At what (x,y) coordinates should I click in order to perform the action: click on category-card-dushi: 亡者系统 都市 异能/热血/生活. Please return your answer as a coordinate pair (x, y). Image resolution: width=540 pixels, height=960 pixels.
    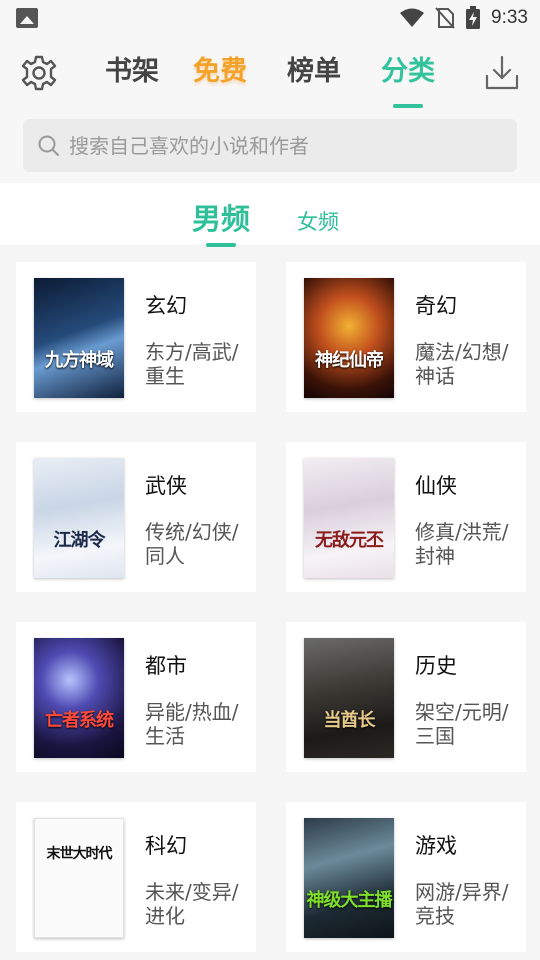
    Looking at the image, I should click on (136, 697).